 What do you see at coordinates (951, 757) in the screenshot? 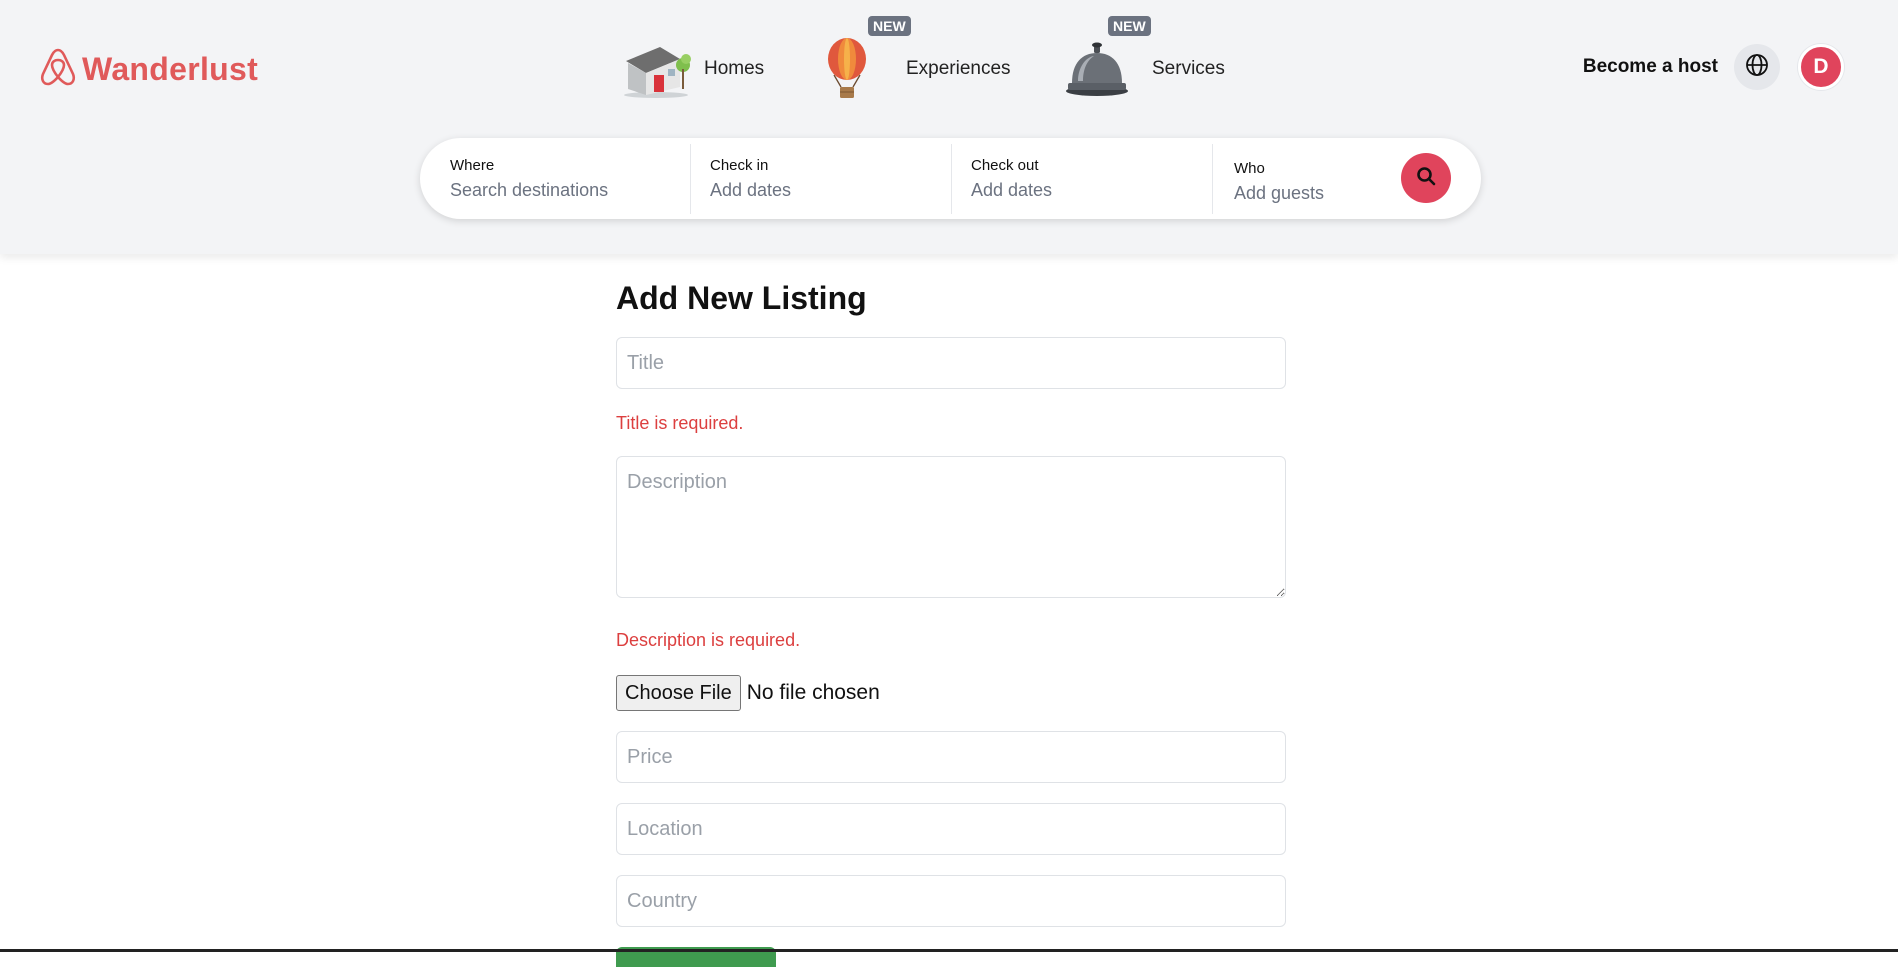
I see `price-input` at bounding box center [951, 757].